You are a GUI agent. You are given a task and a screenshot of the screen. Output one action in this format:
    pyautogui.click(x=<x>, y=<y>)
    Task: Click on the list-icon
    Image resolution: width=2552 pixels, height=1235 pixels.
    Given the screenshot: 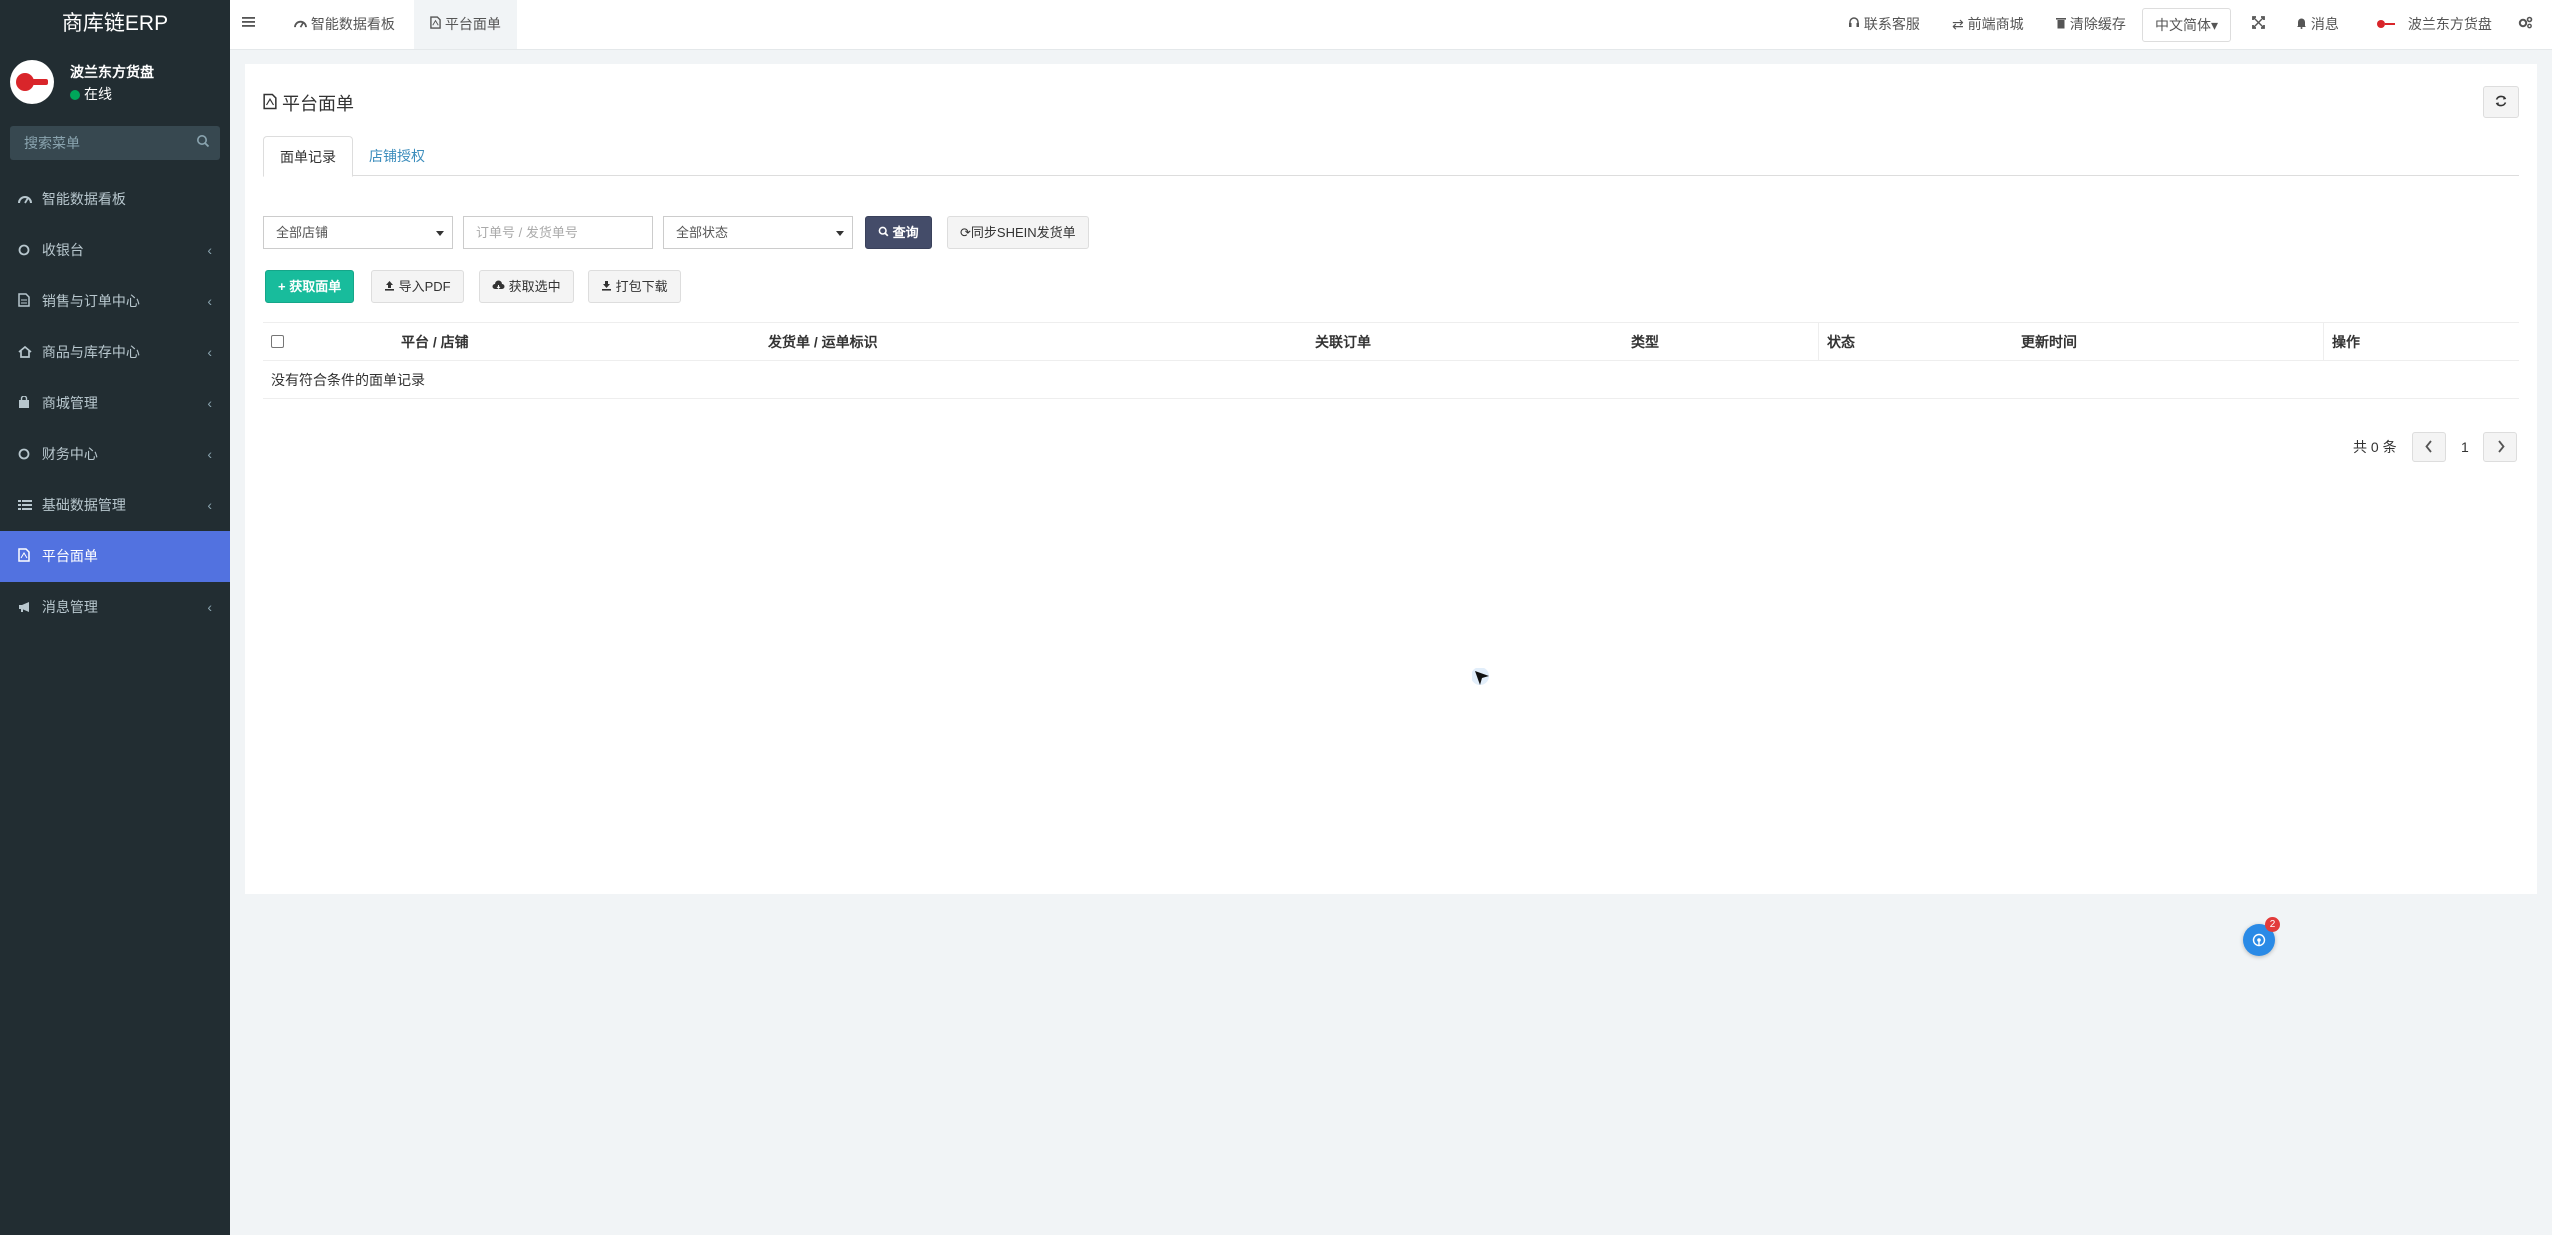 What is the action you would take?
    pyautogui.click(x=27, y=506)
    